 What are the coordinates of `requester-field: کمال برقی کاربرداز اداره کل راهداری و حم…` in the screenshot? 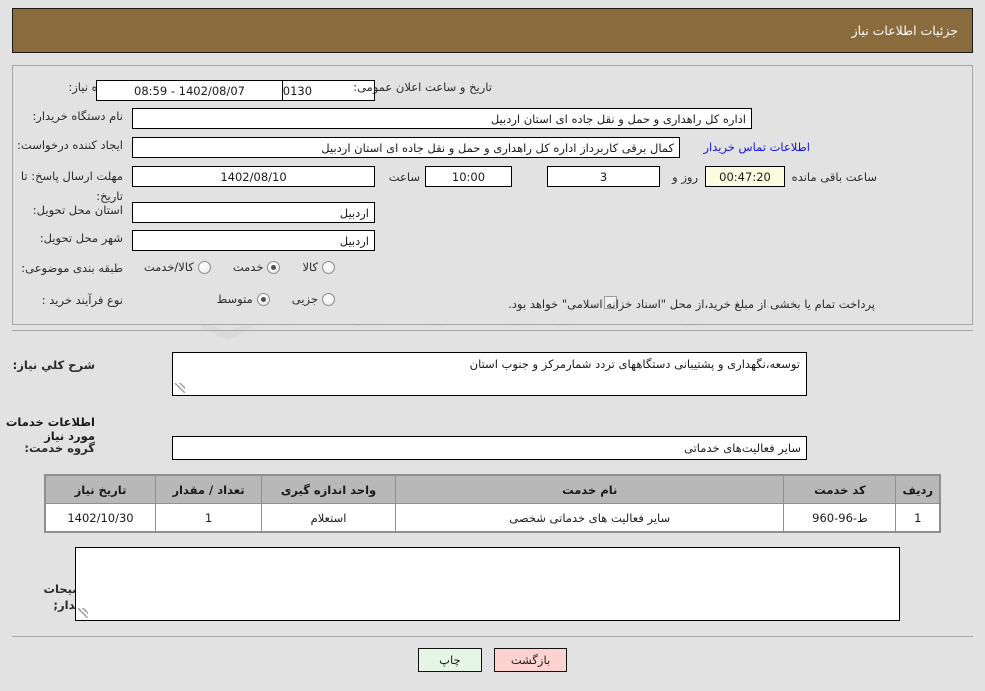 It's located at (406, 147).